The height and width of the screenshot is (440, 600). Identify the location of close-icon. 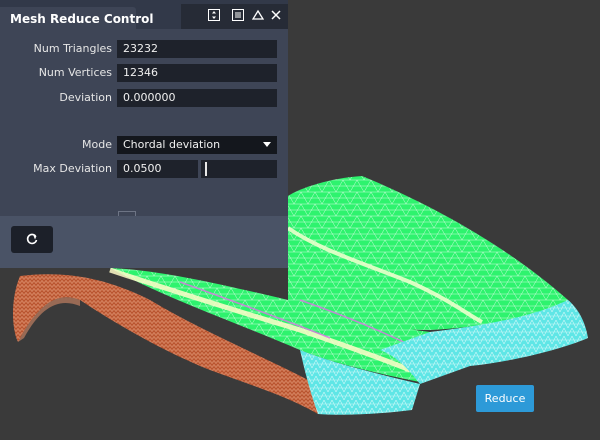
(276, 15).